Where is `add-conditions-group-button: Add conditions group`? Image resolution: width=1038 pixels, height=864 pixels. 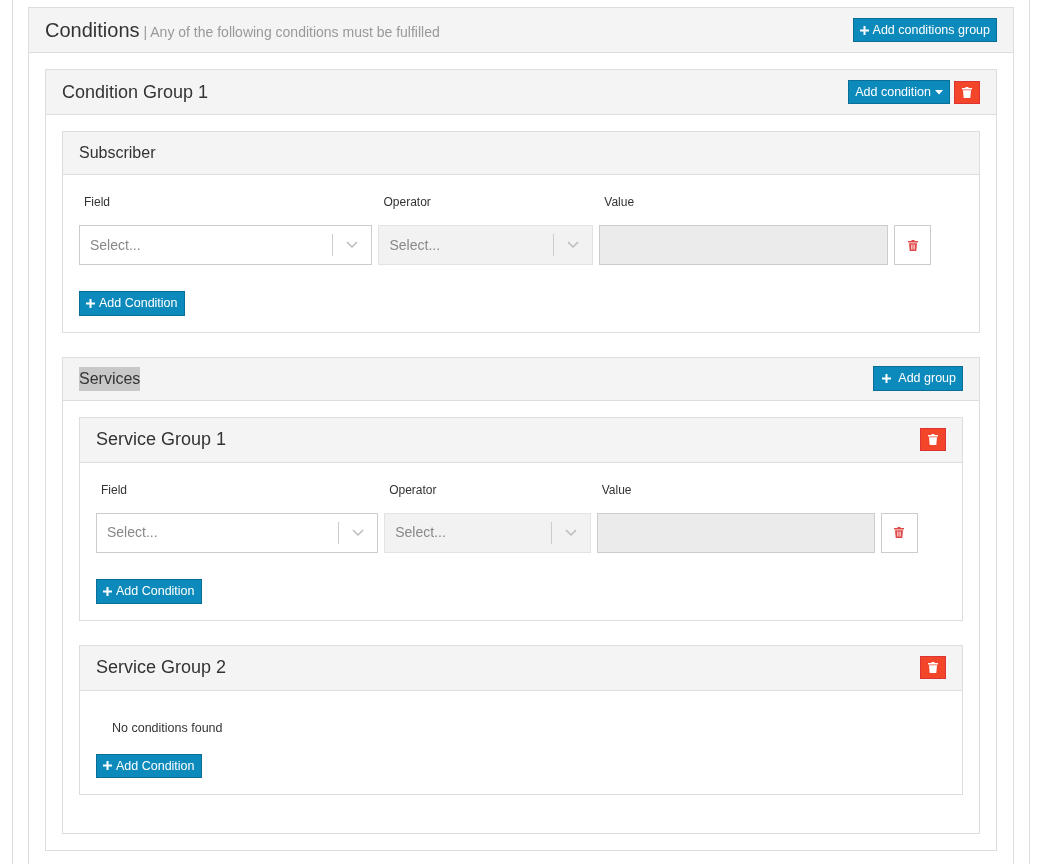
add-conditions-group-button: Add conditions group is located at coordinates (924, 30).